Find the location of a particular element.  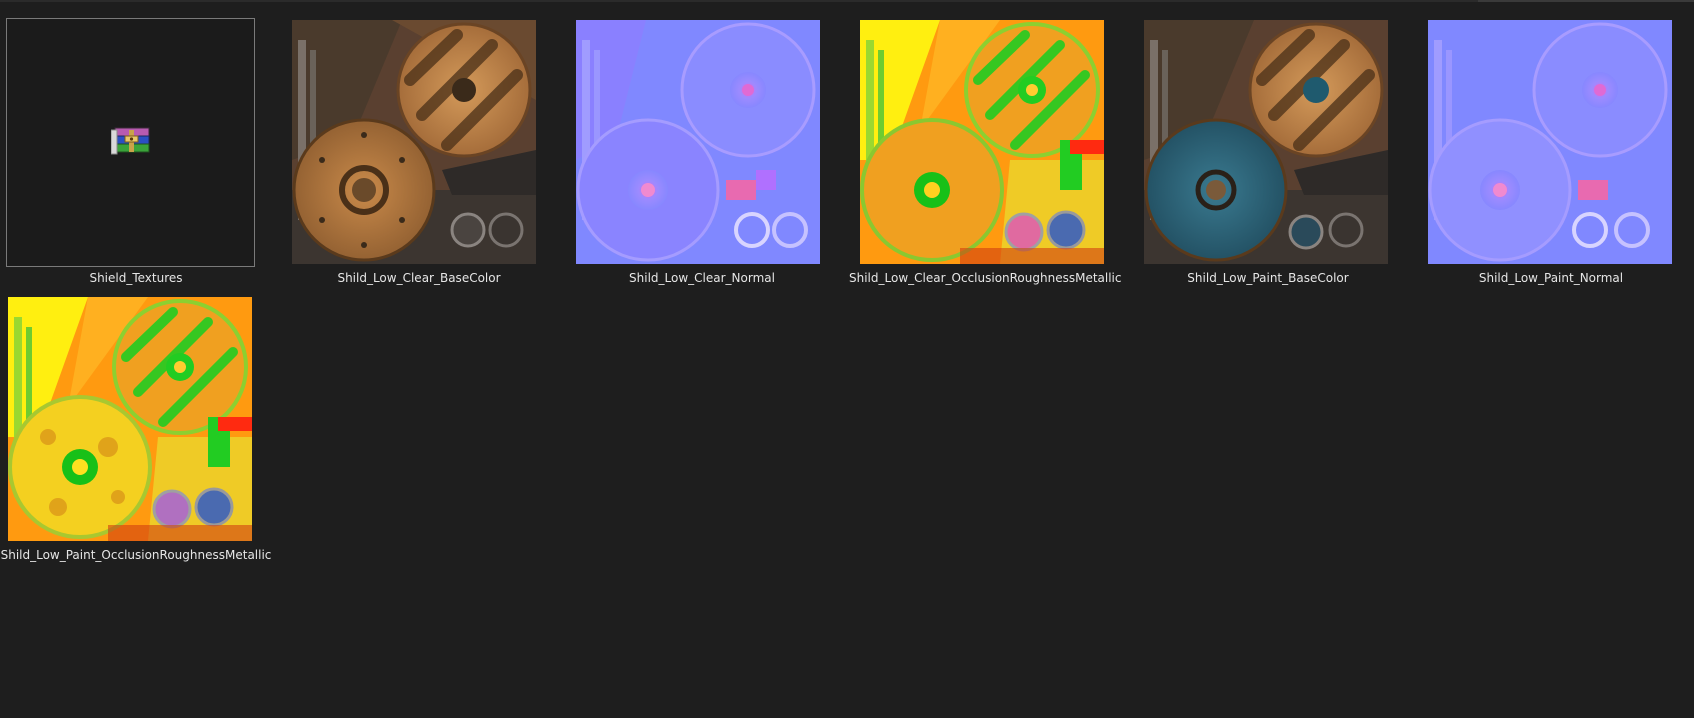

file-name-label: Shild_Low_Clear_BaseColor is located at coordinates (419, 278).